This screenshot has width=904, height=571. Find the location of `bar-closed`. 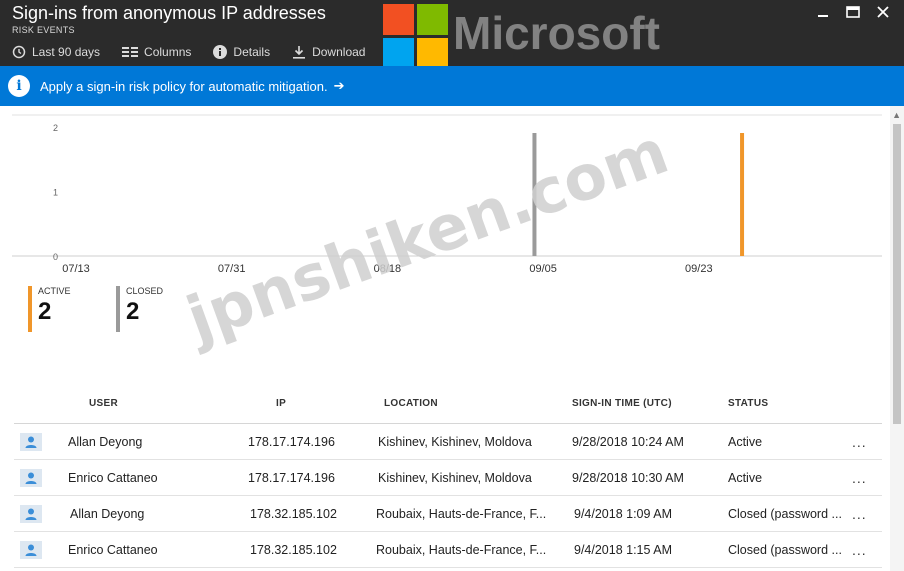

bar-closed is located at coordinates (534, 194).